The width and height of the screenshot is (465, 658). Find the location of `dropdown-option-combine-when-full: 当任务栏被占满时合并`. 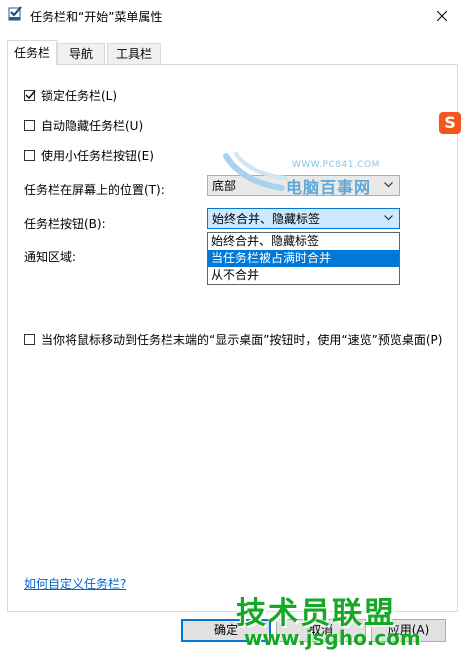

dropdown-option-combine-when-full: 当任务栏被占满时合并 is located at coordinates (303, 258).